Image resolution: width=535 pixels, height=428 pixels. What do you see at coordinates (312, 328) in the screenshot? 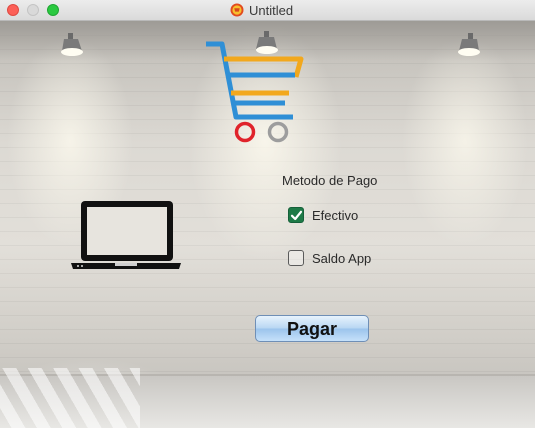
I see `pay-button: Pagar` at bounding box center [312, 328].